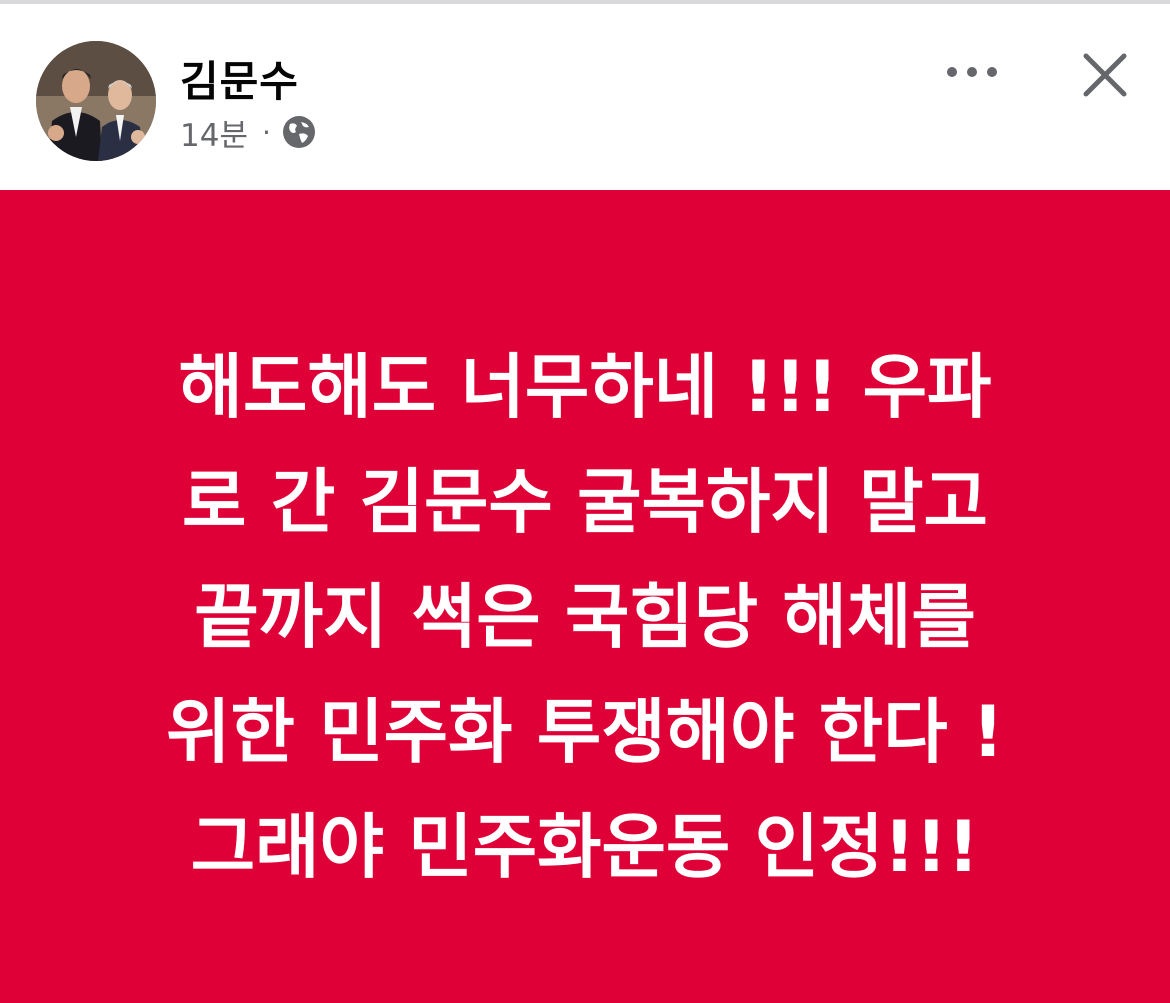 The image size is (1170, 1003). I want to click on more-options-button, so click(972, 72).